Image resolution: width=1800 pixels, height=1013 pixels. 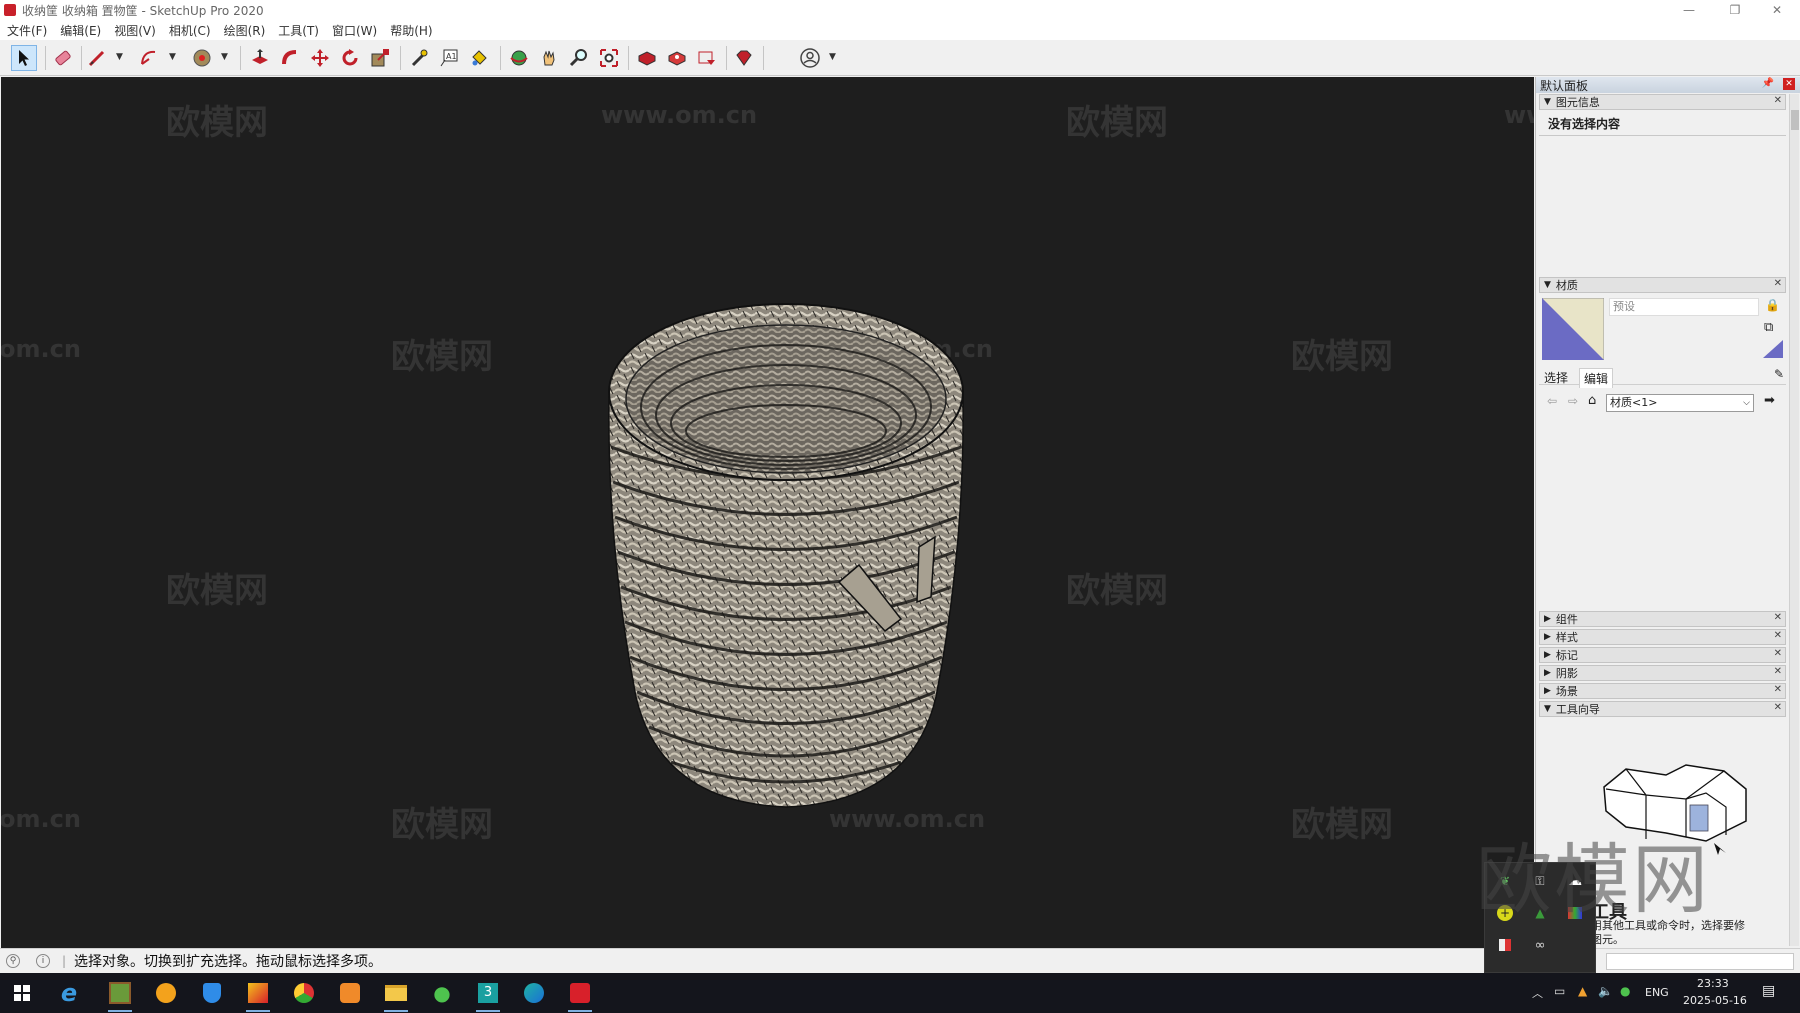 I want to click on tags-header: ▶ 标记 ✕, so click(x=1662, y=655).